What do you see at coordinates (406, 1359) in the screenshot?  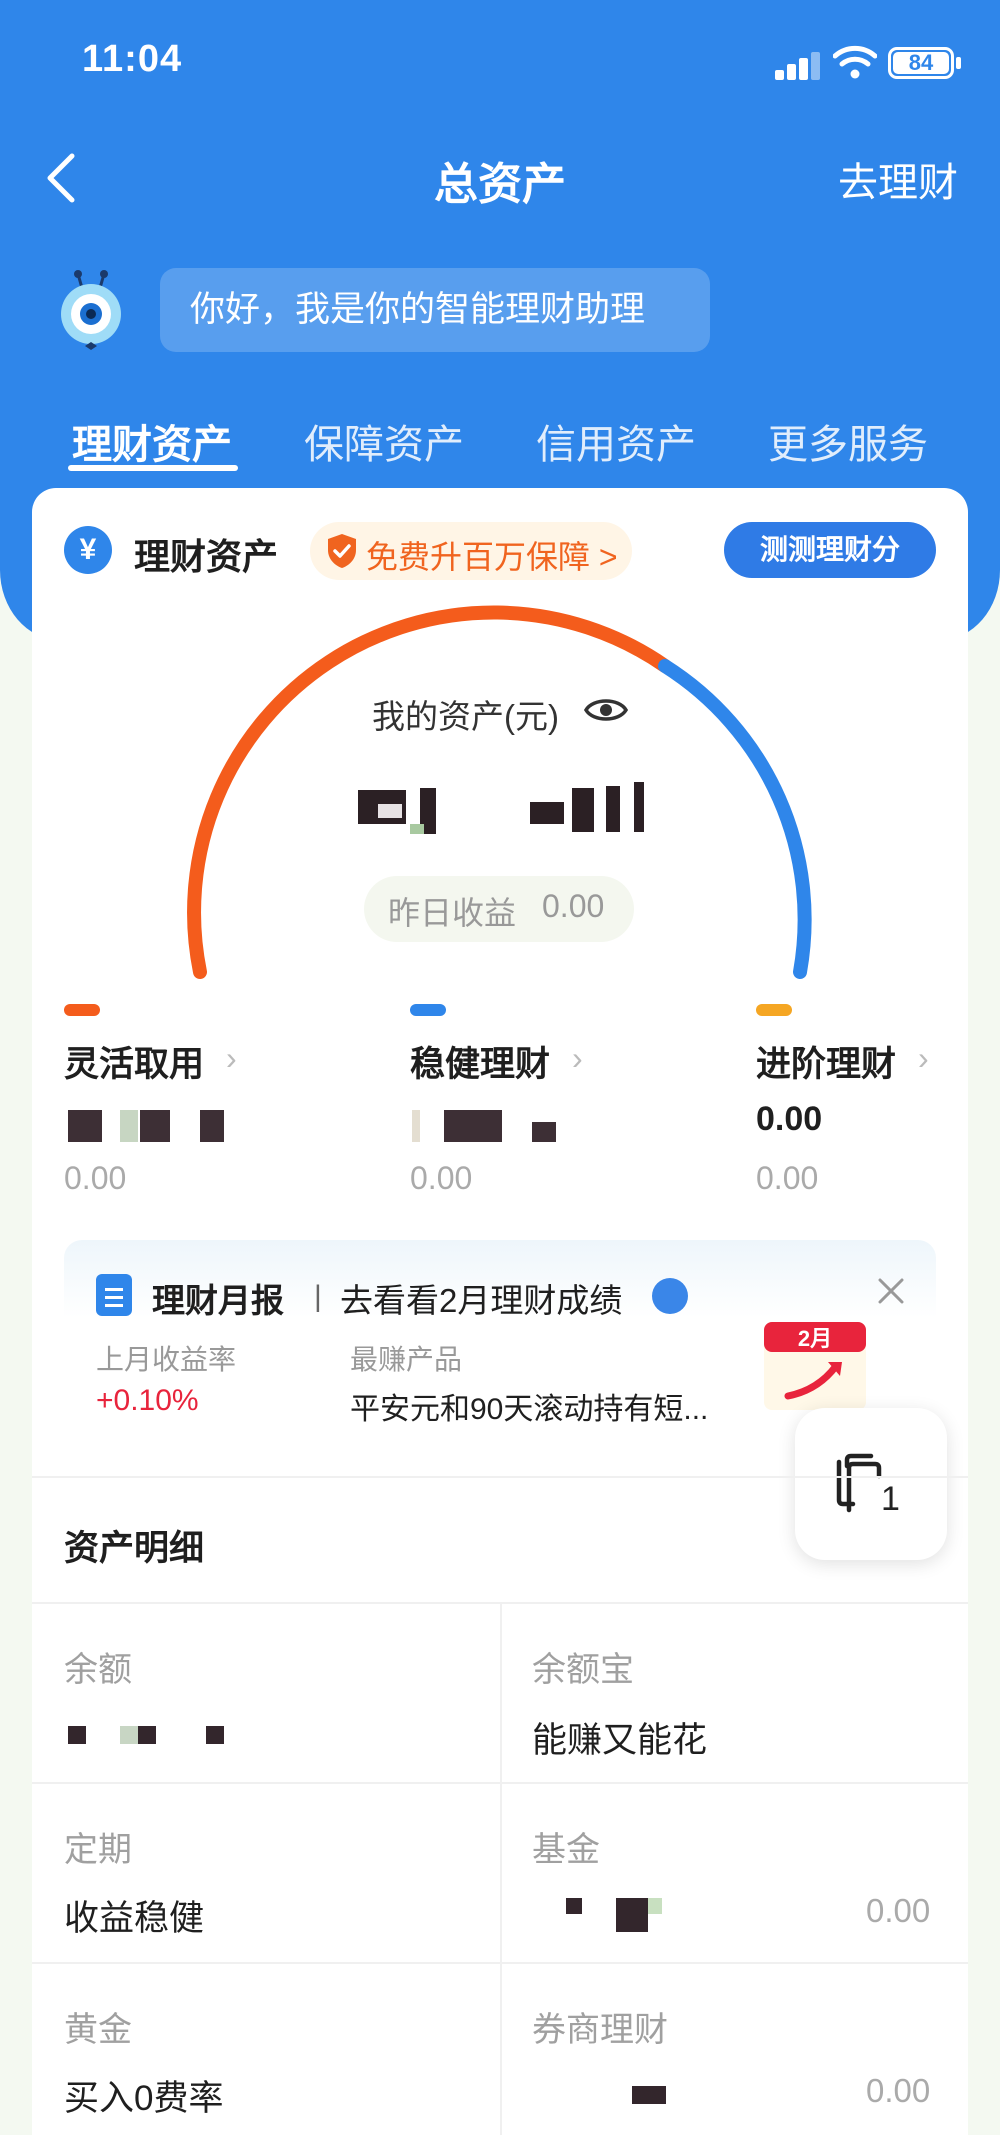 I see `top-product-label: 最赚产品` at bounding box center [406, 1359].